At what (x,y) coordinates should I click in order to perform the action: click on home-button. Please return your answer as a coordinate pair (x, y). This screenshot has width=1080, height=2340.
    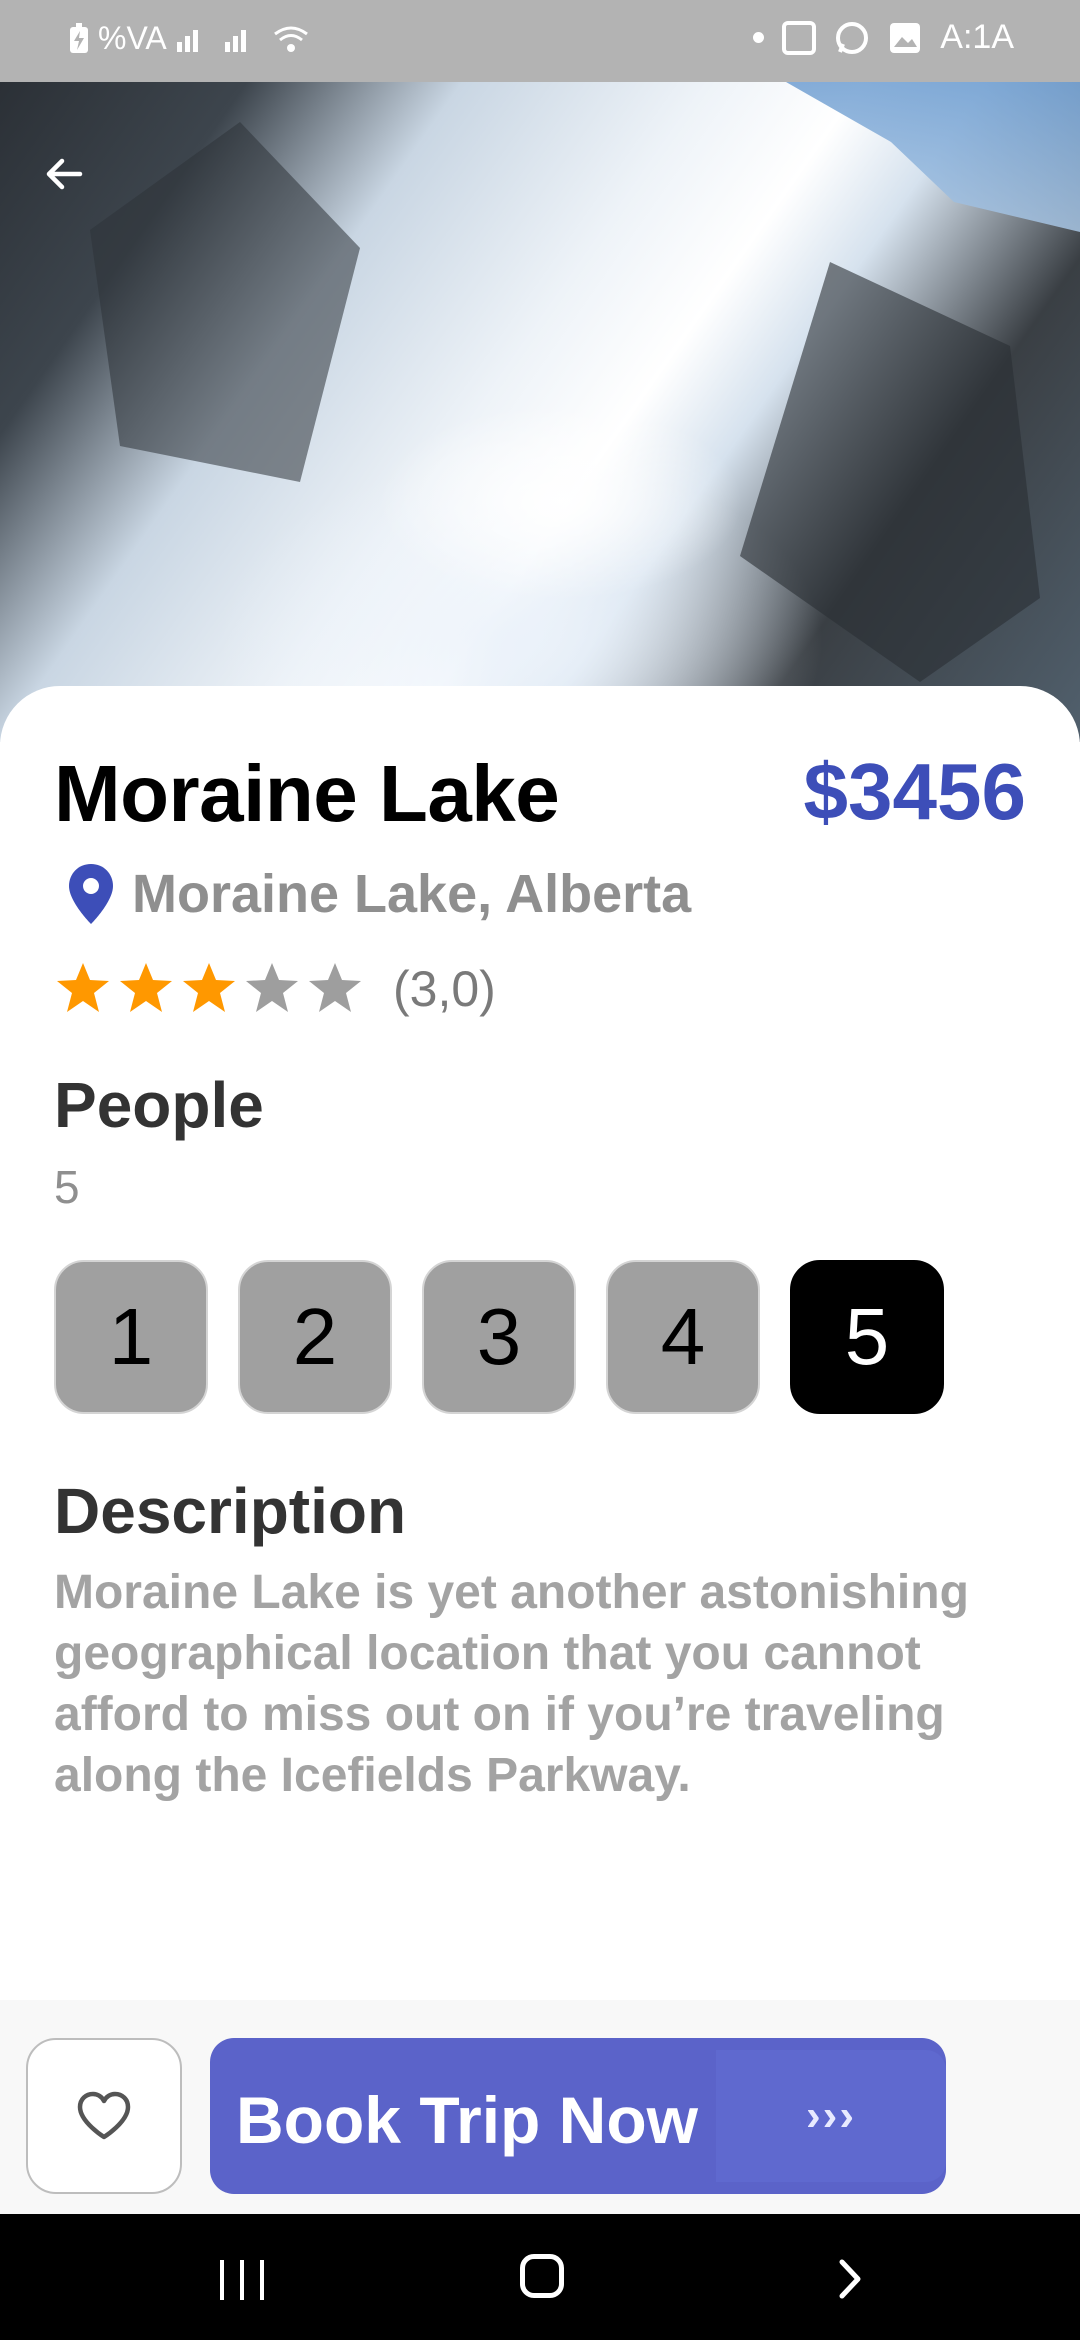
    Looking at the image, I should click on (542, 2276).